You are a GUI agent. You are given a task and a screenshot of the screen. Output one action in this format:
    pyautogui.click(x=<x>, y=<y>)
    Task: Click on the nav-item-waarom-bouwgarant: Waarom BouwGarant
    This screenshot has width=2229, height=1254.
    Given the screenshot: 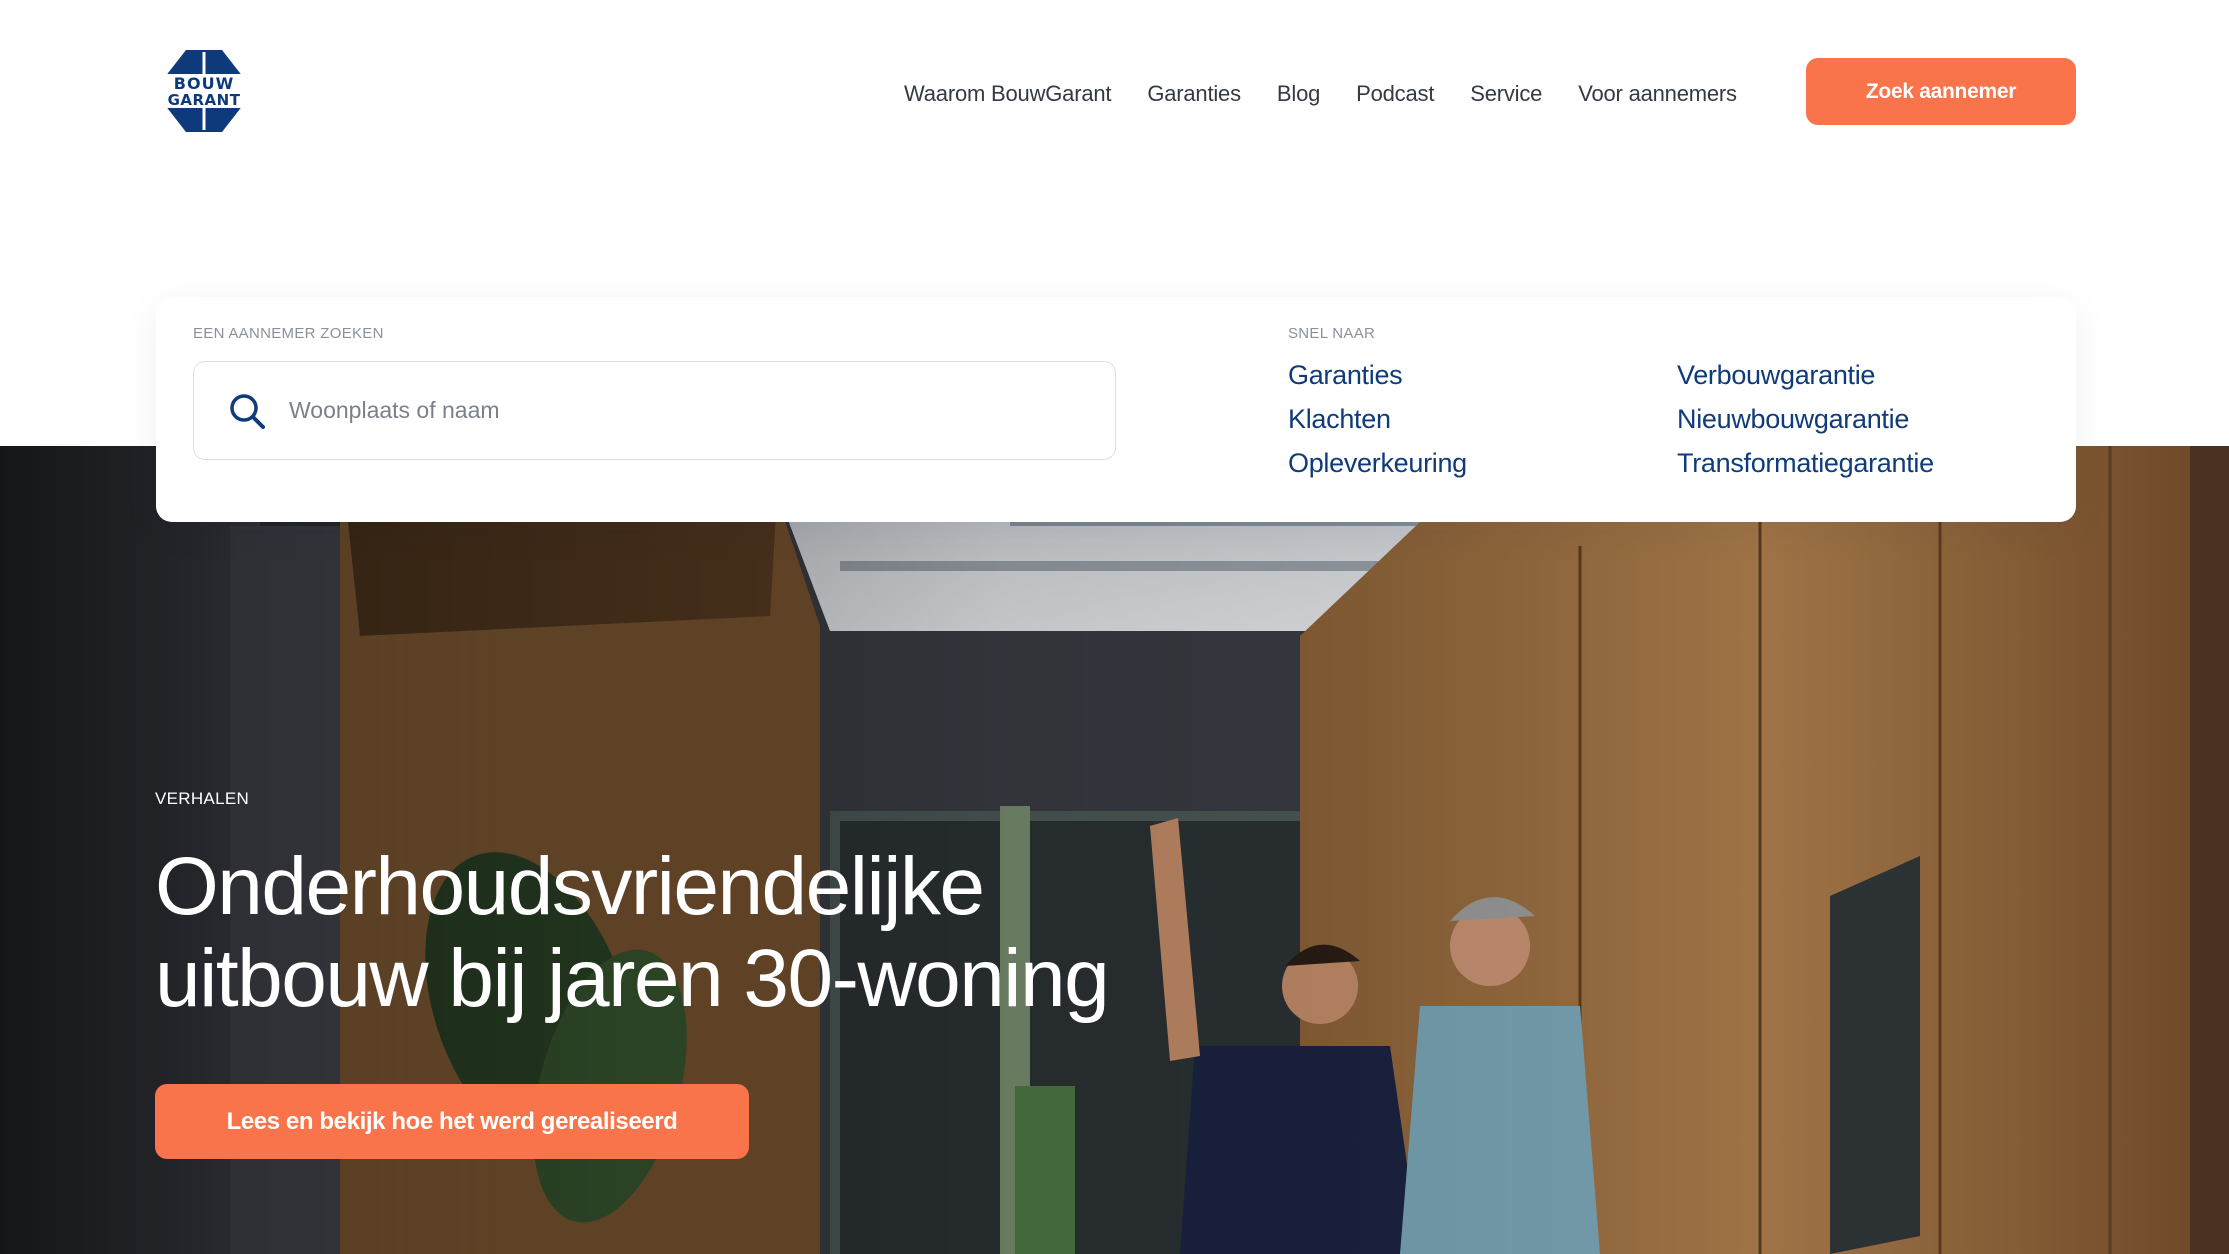 What is the action you would take?
    pyautogui.click(x=1008, y=94)
    